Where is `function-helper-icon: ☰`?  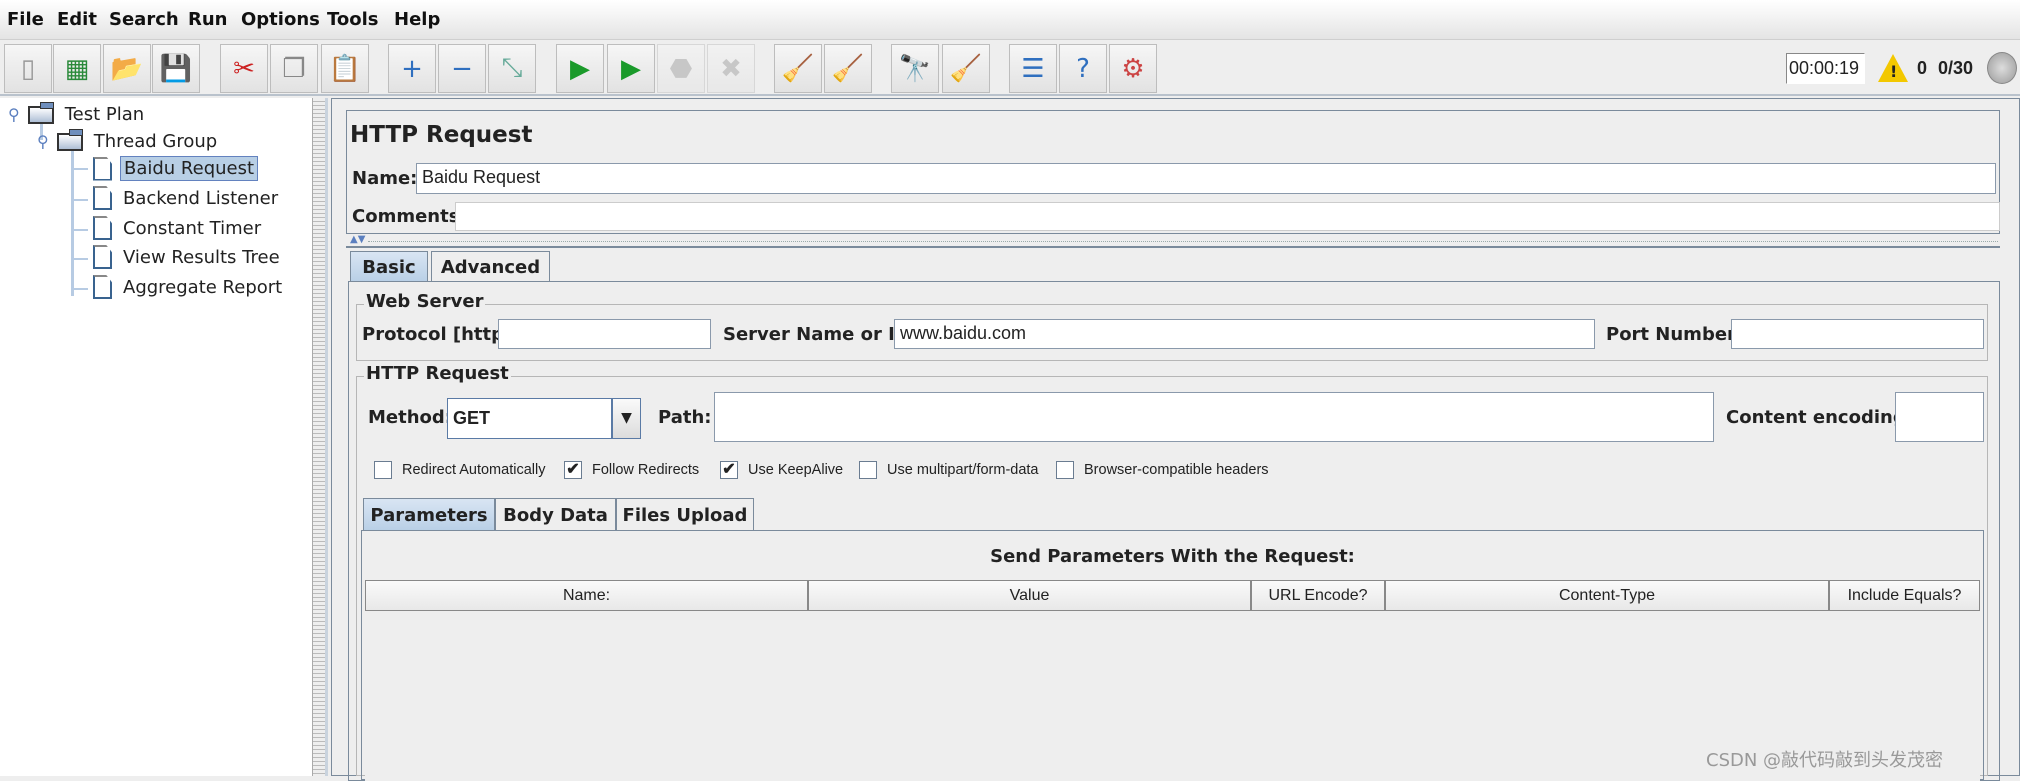
function-helper-icon: ☰ is located at coordinates (1033, 68).